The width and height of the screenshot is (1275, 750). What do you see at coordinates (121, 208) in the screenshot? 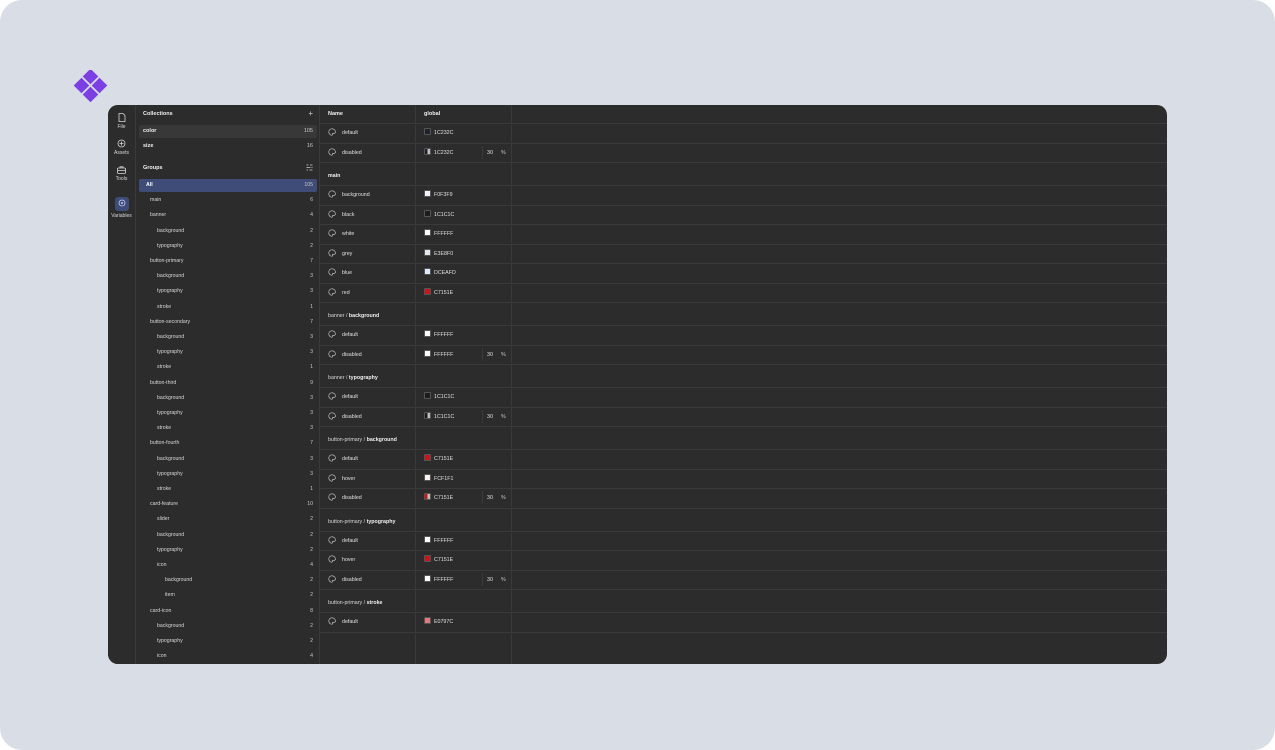
I see `rail-variables: Variables` at bounding box center [121, 208].